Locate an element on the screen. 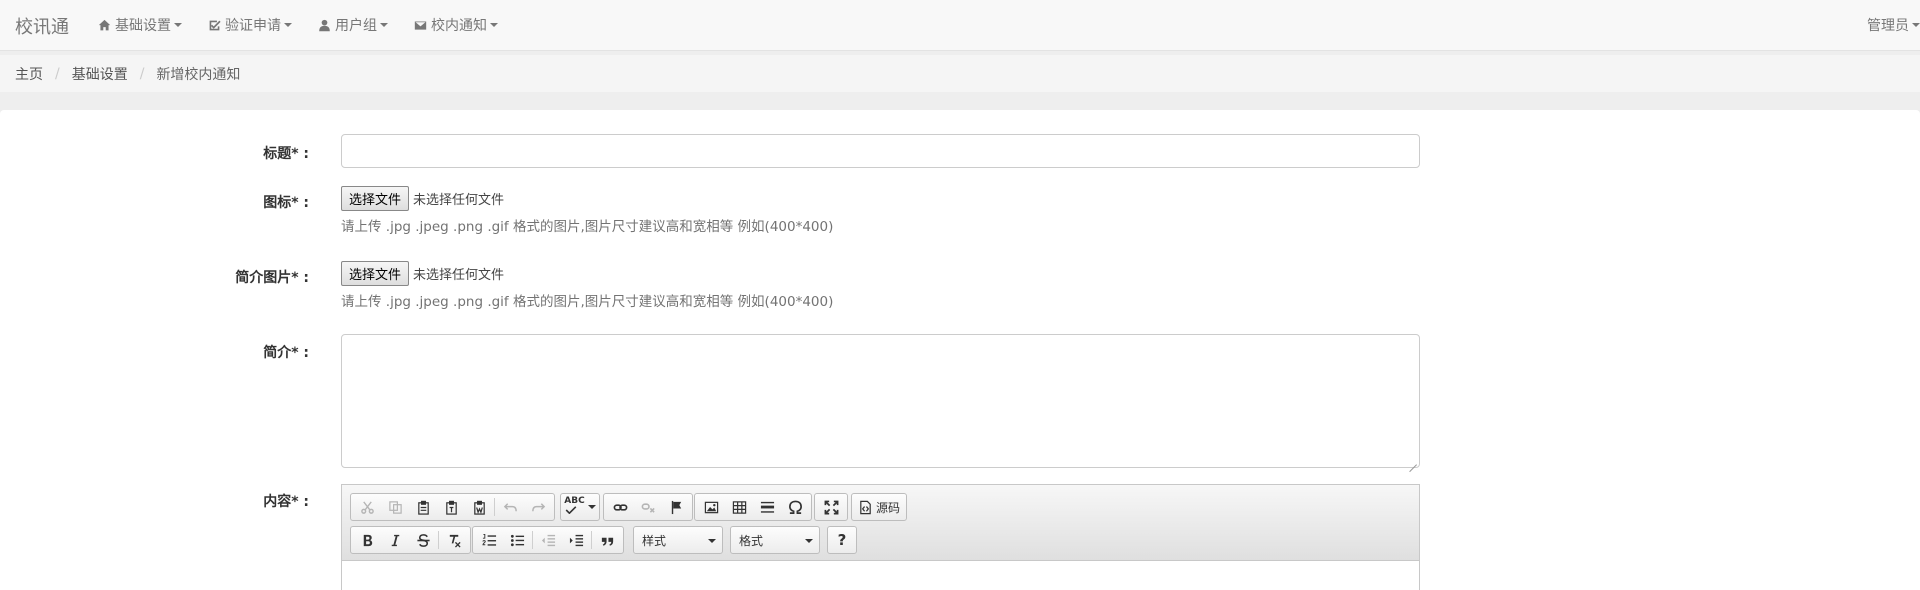 This screenshot has width=1920, height=590. paste-icon is located at coordinates (423, 507).